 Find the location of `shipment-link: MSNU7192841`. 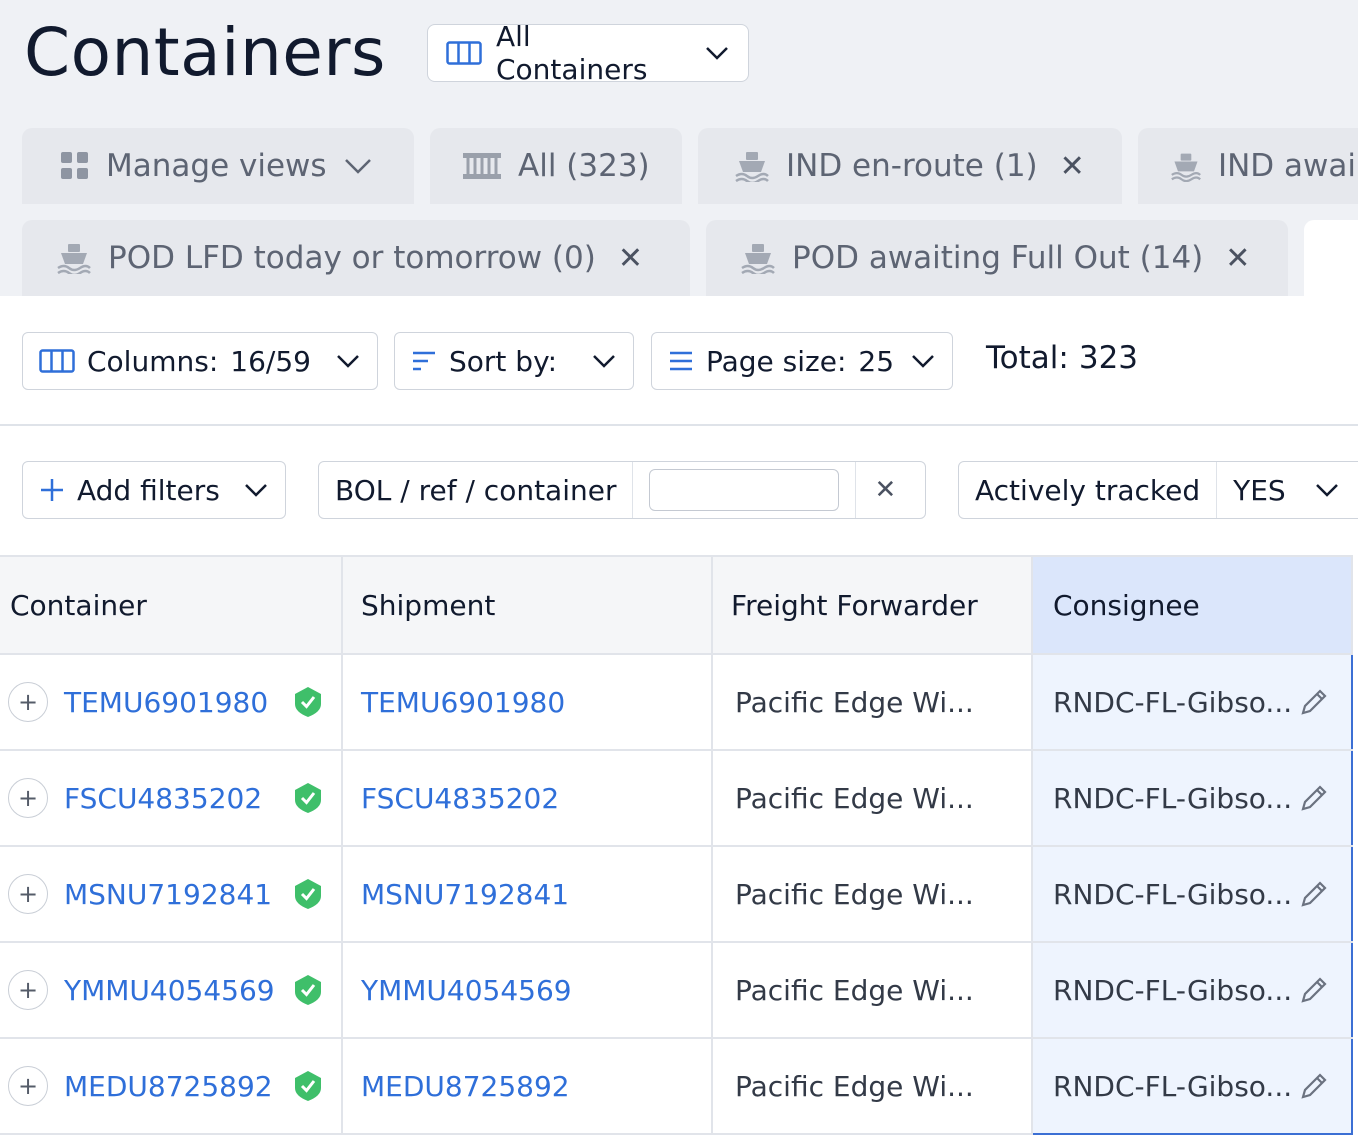

shipment-link: MSNU7192841 is located at coordinates (465, 894).